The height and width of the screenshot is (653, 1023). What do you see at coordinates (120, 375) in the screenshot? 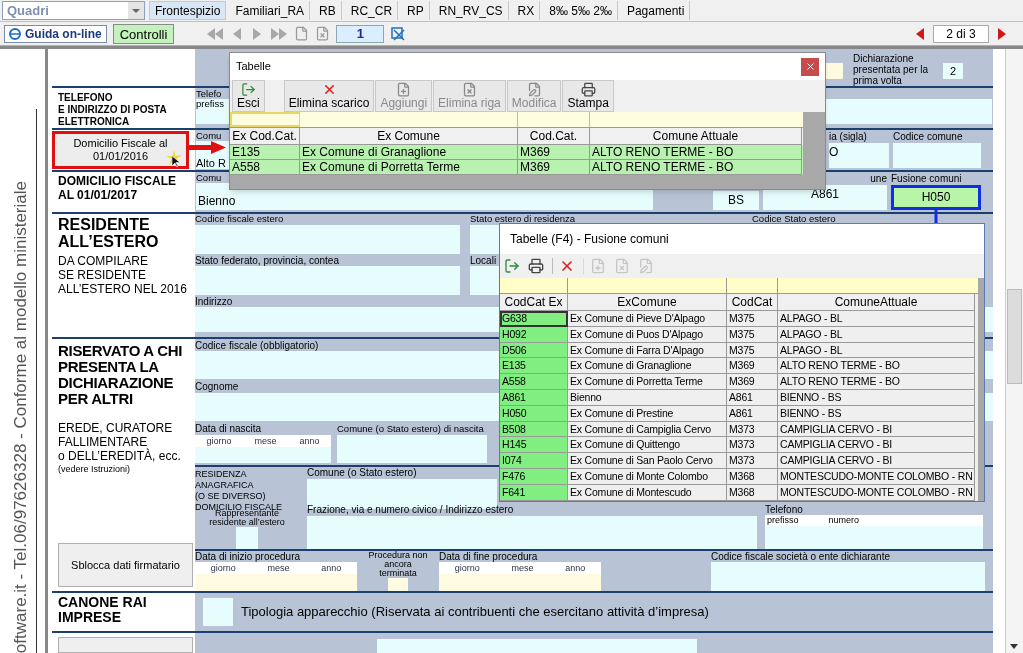
I see `section-heading: RISERVATO A CHI PRESENTA LA DICHIARAZIONE PER ALTRI` at bounding box center [120, 375].